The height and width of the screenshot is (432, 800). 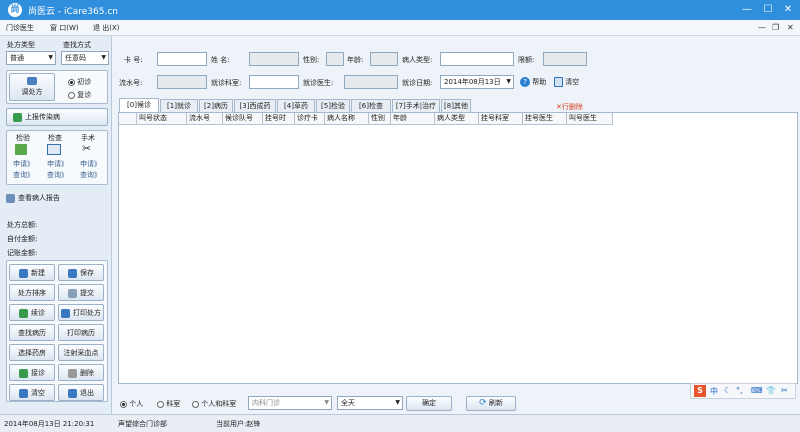 I want to click on upload-infection-button: 上报传染病, so click(x=57, y=117).